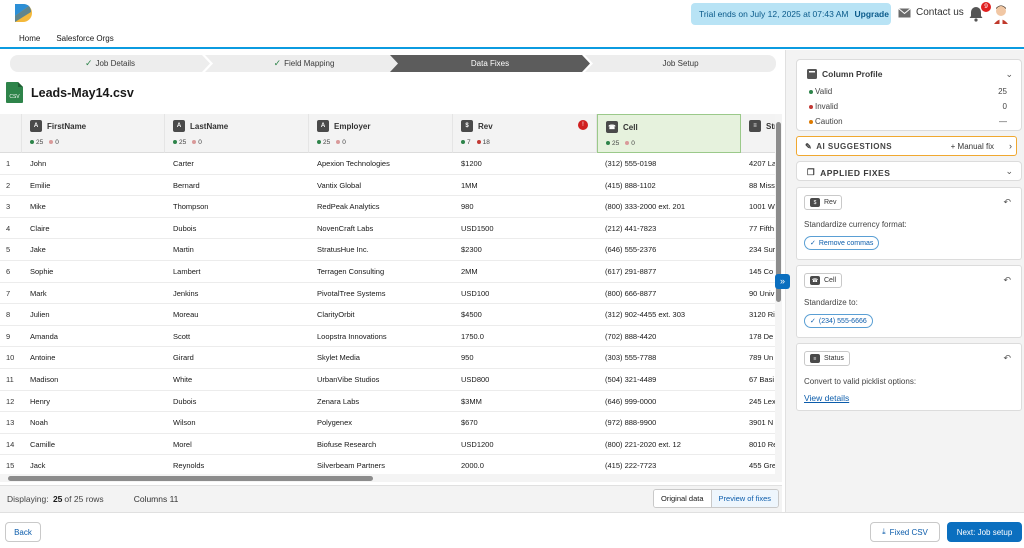 The width and height of the screenshot is (1024, 548). I want to click on preview-fixes-button: Preview of fixes, so click(744, 498).